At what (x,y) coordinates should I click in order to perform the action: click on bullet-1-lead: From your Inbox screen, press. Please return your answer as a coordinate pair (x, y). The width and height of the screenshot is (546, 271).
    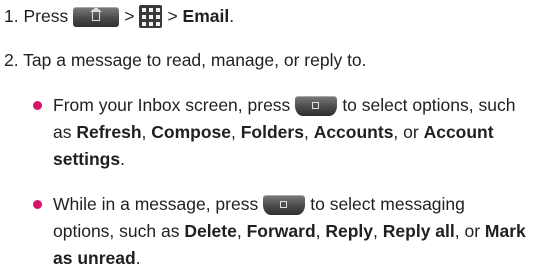
    Looking at the image, I should click on (172, 105).